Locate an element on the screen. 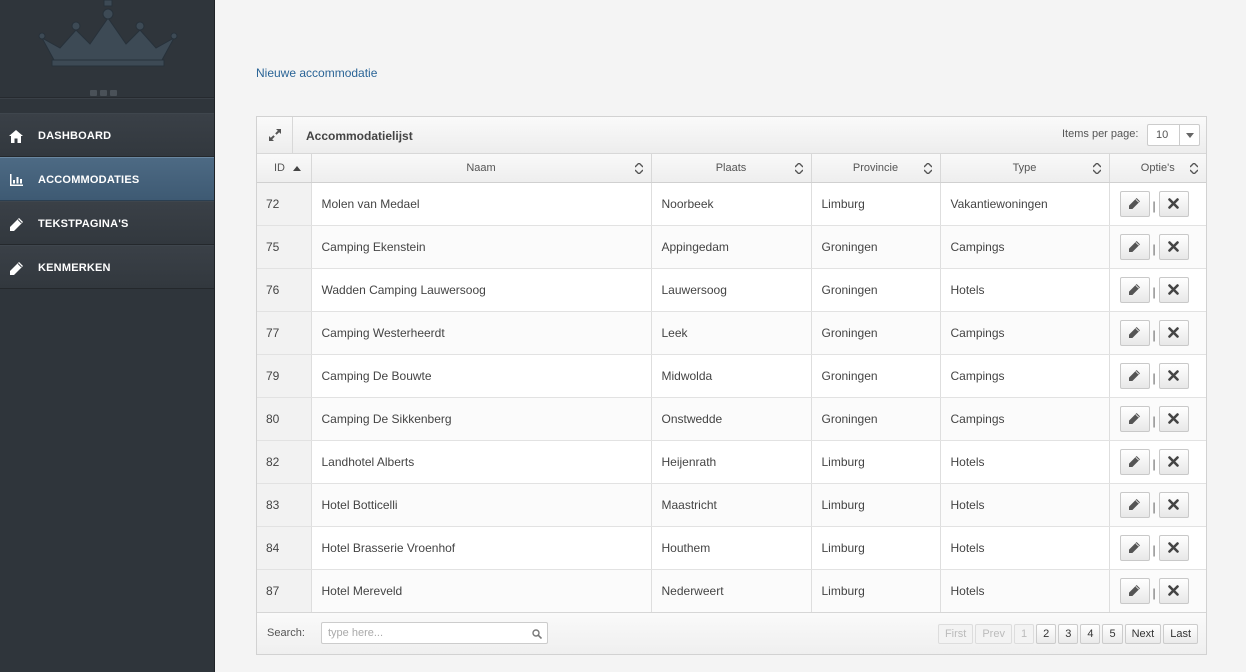 The height and width of the screenshot is (672, 1246). cell-plaats: Onstwedde is located at coordinates (731, 419).